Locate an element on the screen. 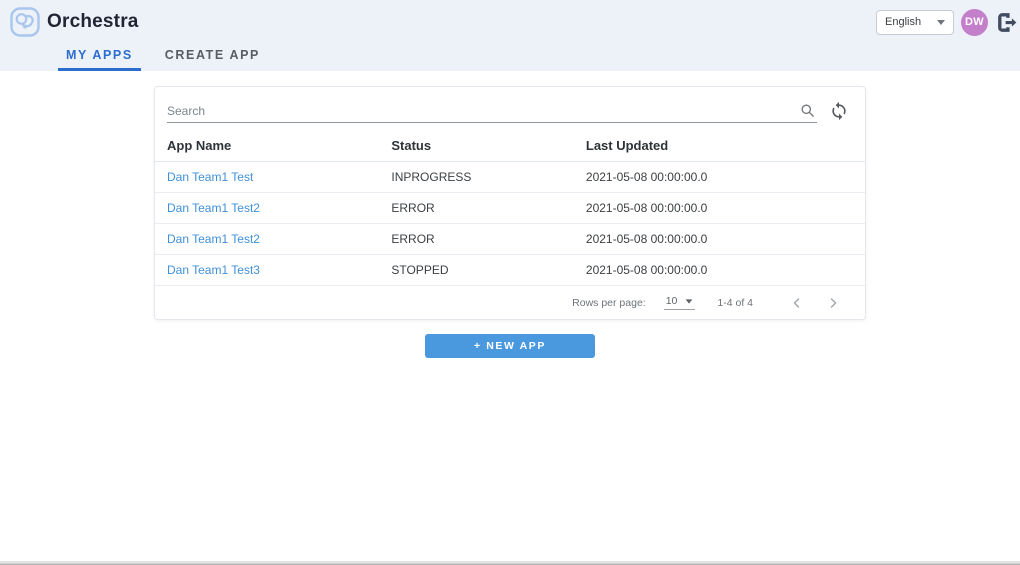 Image resolution: width=1020 pixels, height=565 pixels. chevron-left-icon is located at coordinates (797, 303).